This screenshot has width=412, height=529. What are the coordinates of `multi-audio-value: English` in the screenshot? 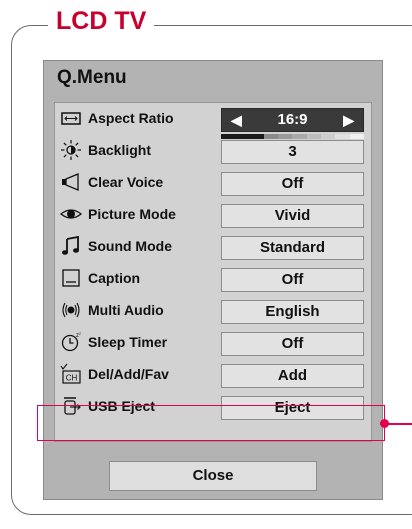 It's located at (292, 312).